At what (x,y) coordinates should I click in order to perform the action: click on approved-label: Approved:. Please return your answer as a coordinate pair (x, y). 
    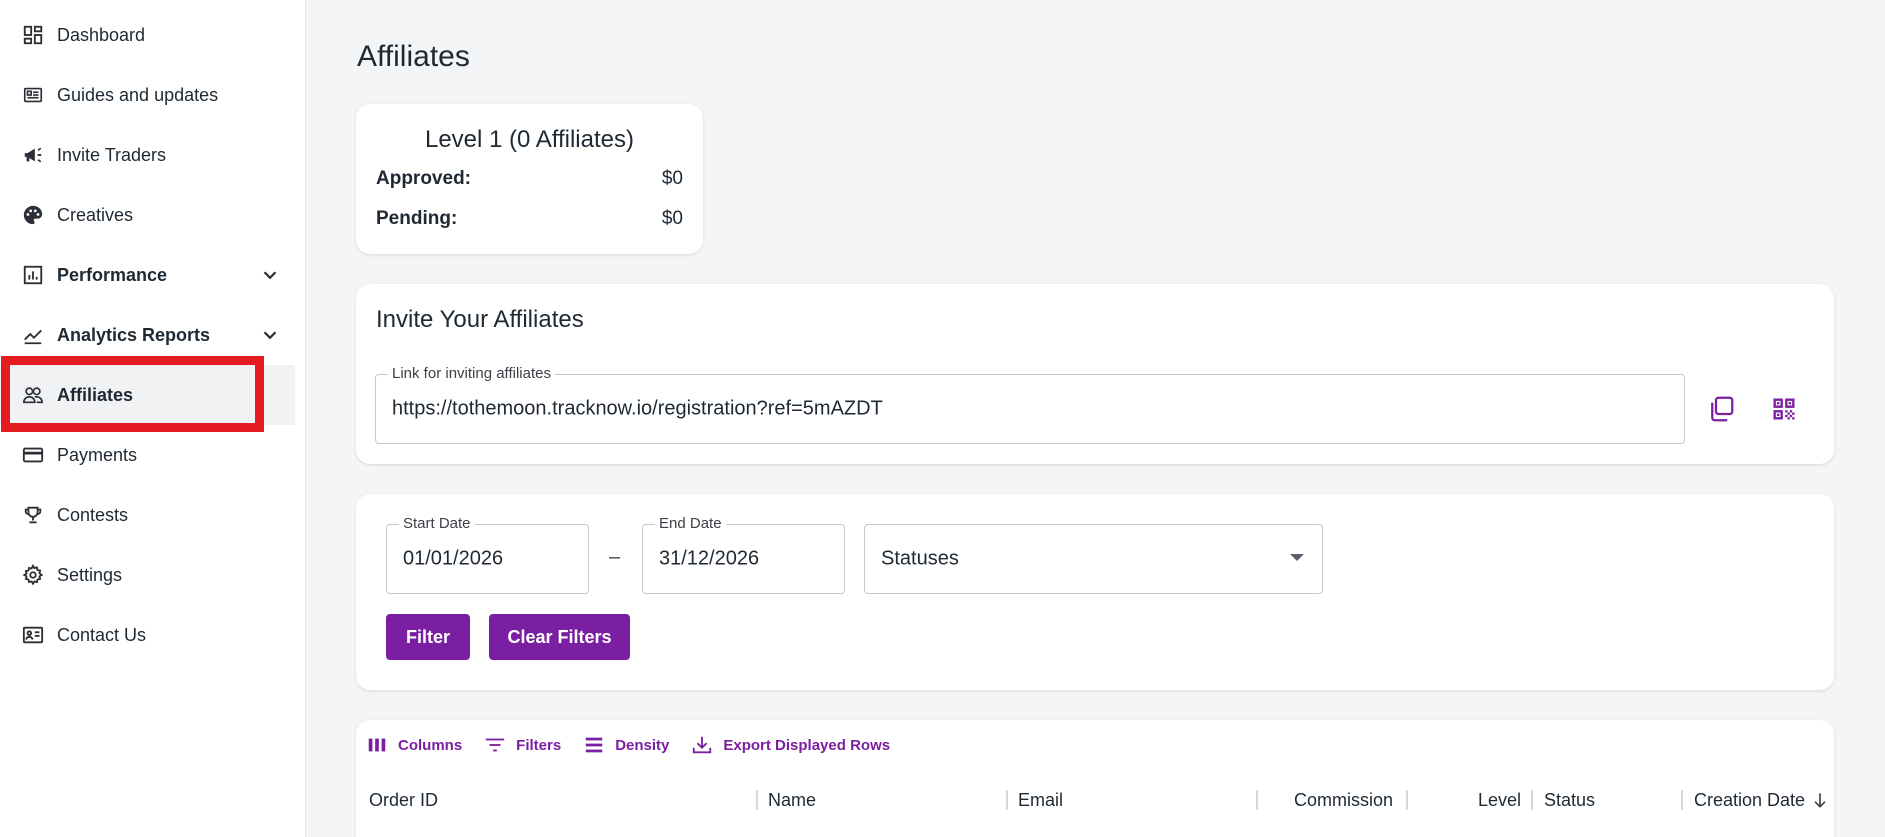
    Looking at the image, I should click on (423, 178).